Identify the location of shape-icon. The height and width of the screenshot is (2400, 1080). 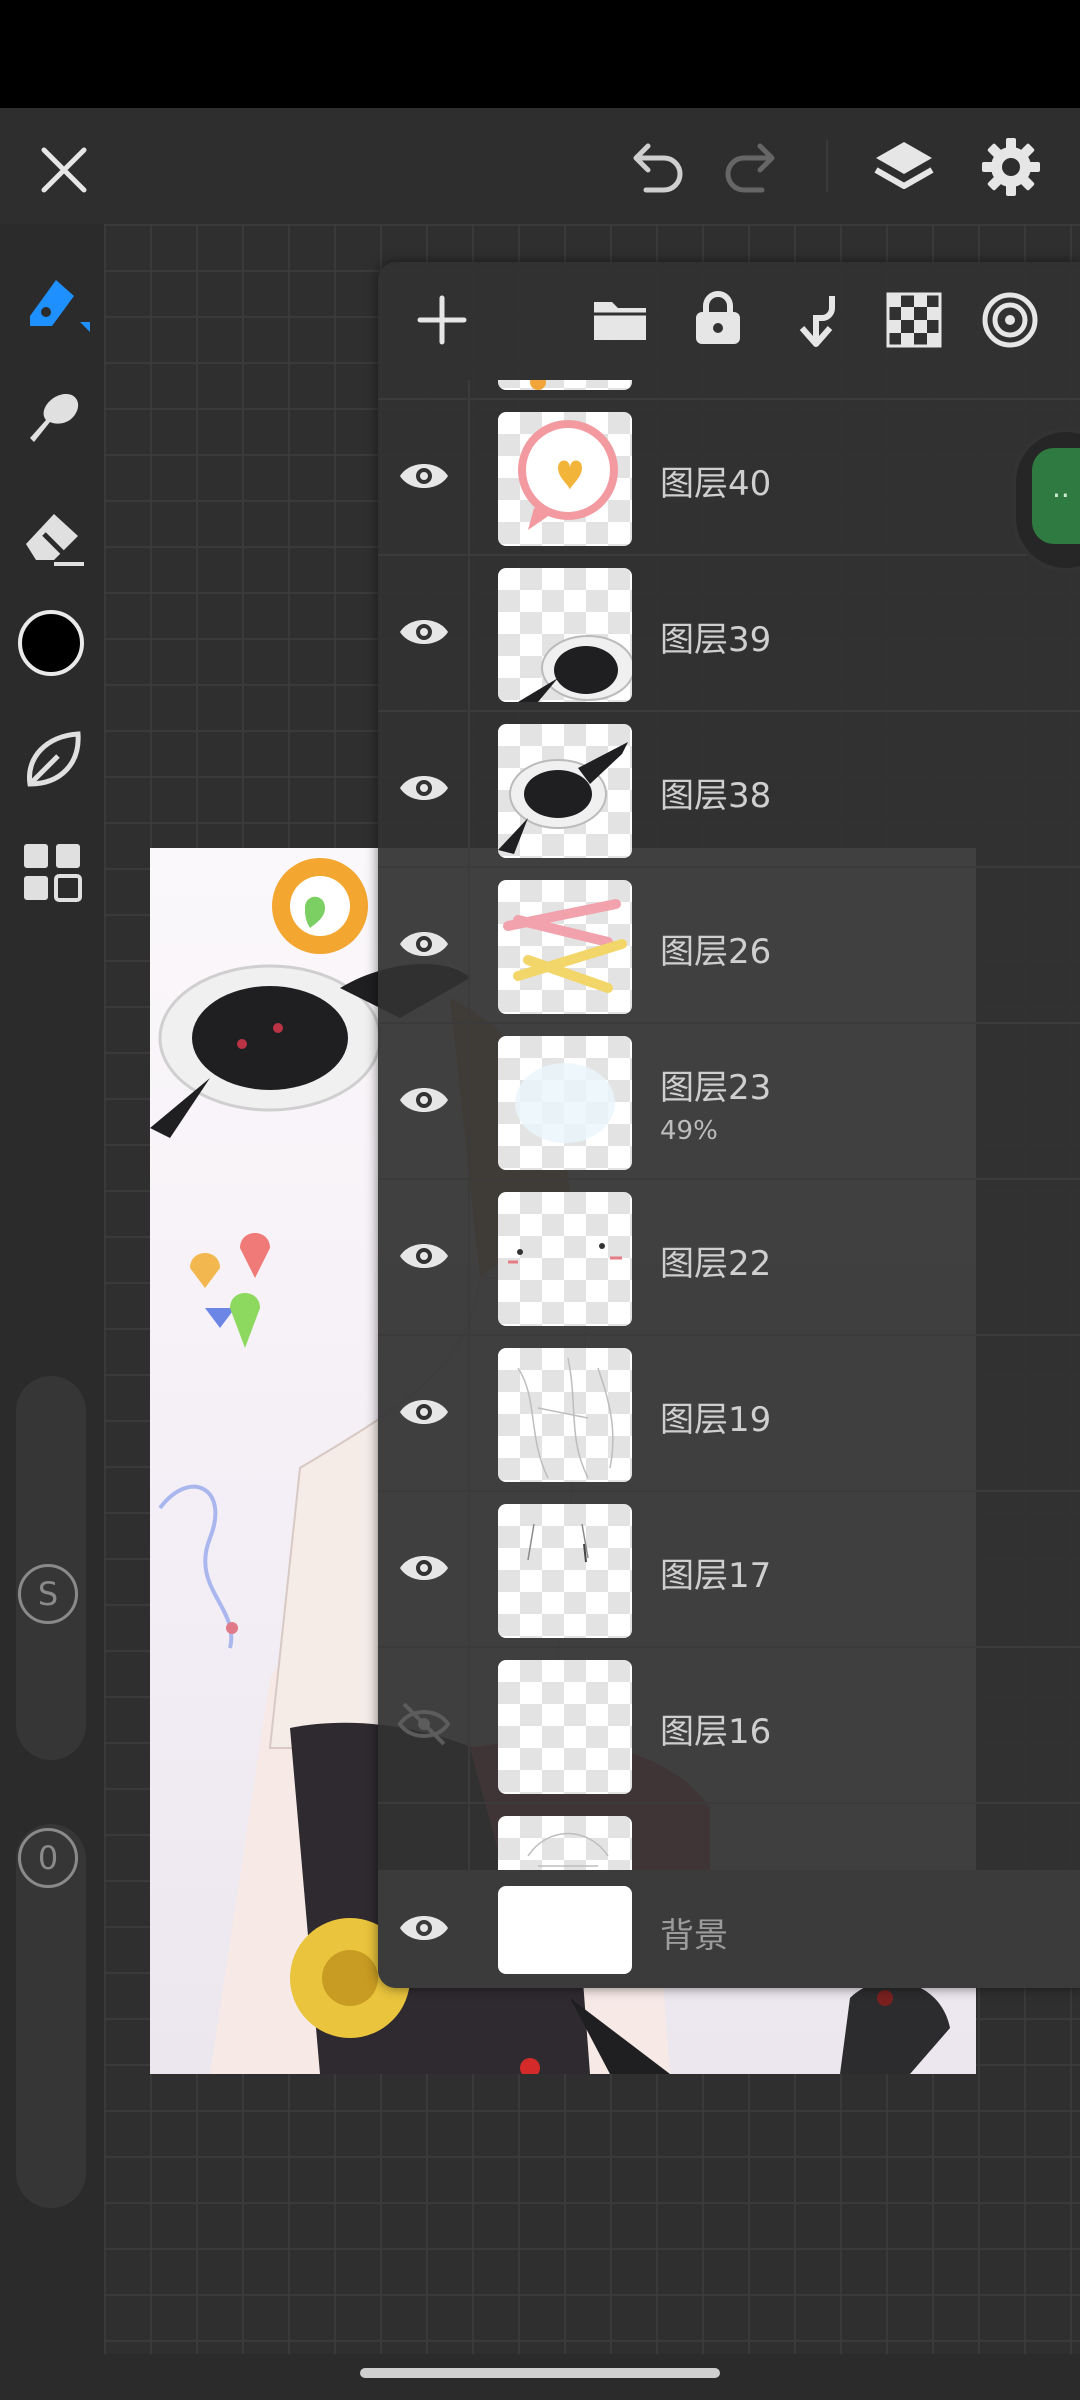
(53, 759).